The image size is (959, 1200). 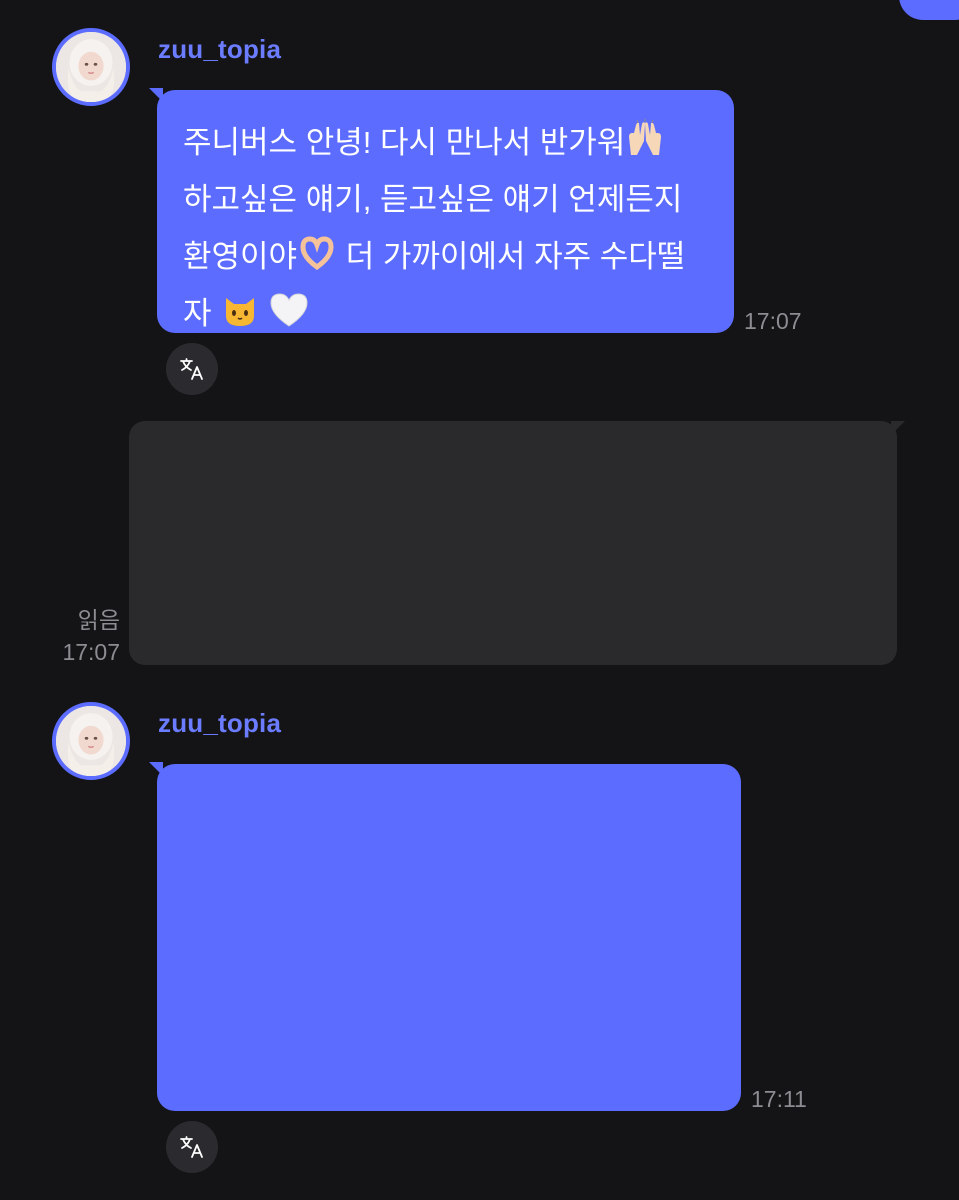 I want to click on message-line: 환영이야, so click(x=240, y=256).